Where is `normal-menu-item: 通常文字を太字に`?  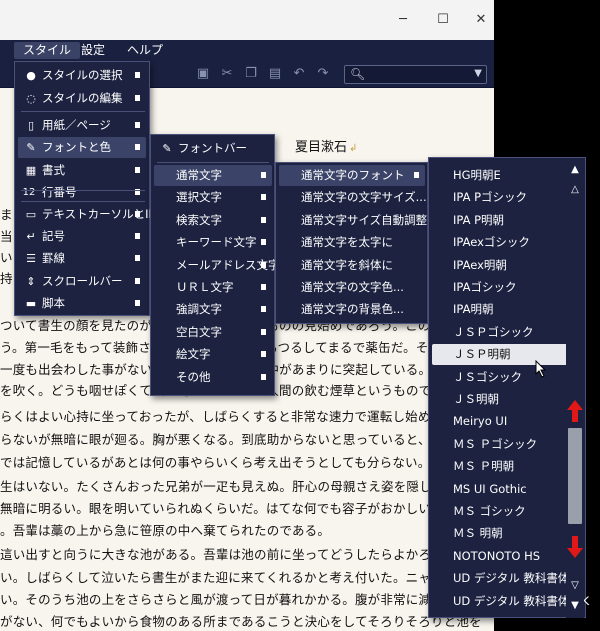 normal-menu-item: 通常文字を太字に is located at coordinates (352, 242).